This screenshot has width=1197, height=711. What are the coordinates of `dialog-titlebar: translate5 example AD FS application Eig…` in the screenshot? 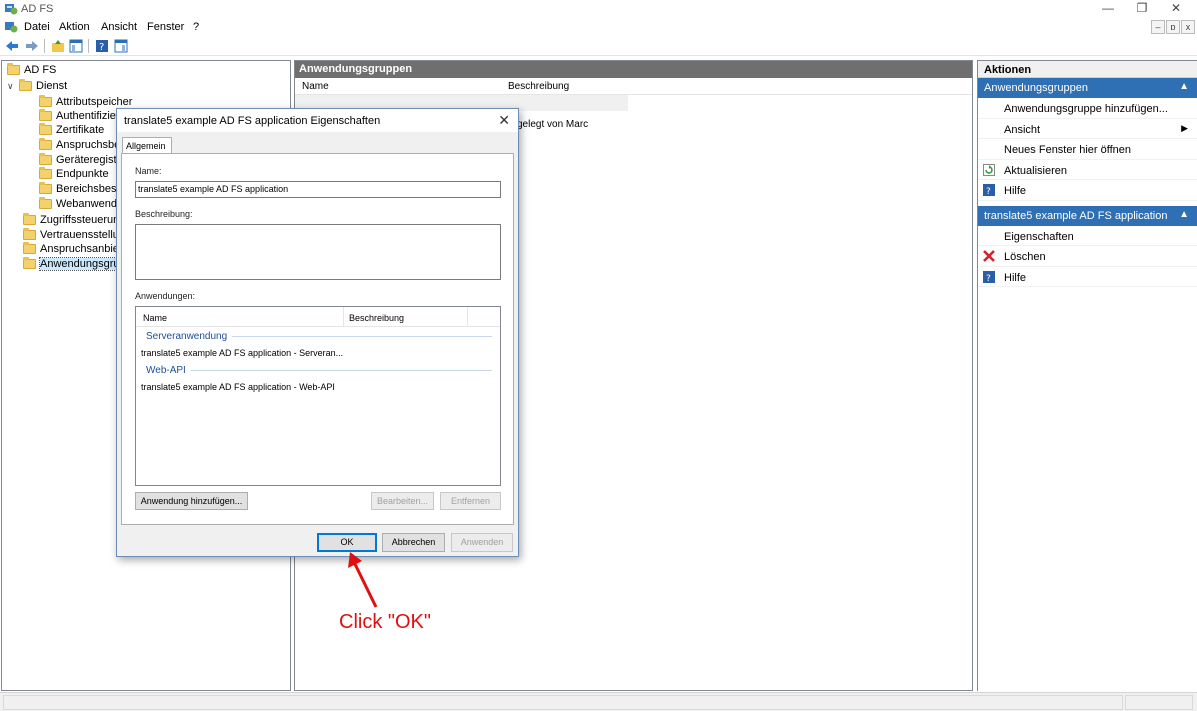 It's located at (317, 120).